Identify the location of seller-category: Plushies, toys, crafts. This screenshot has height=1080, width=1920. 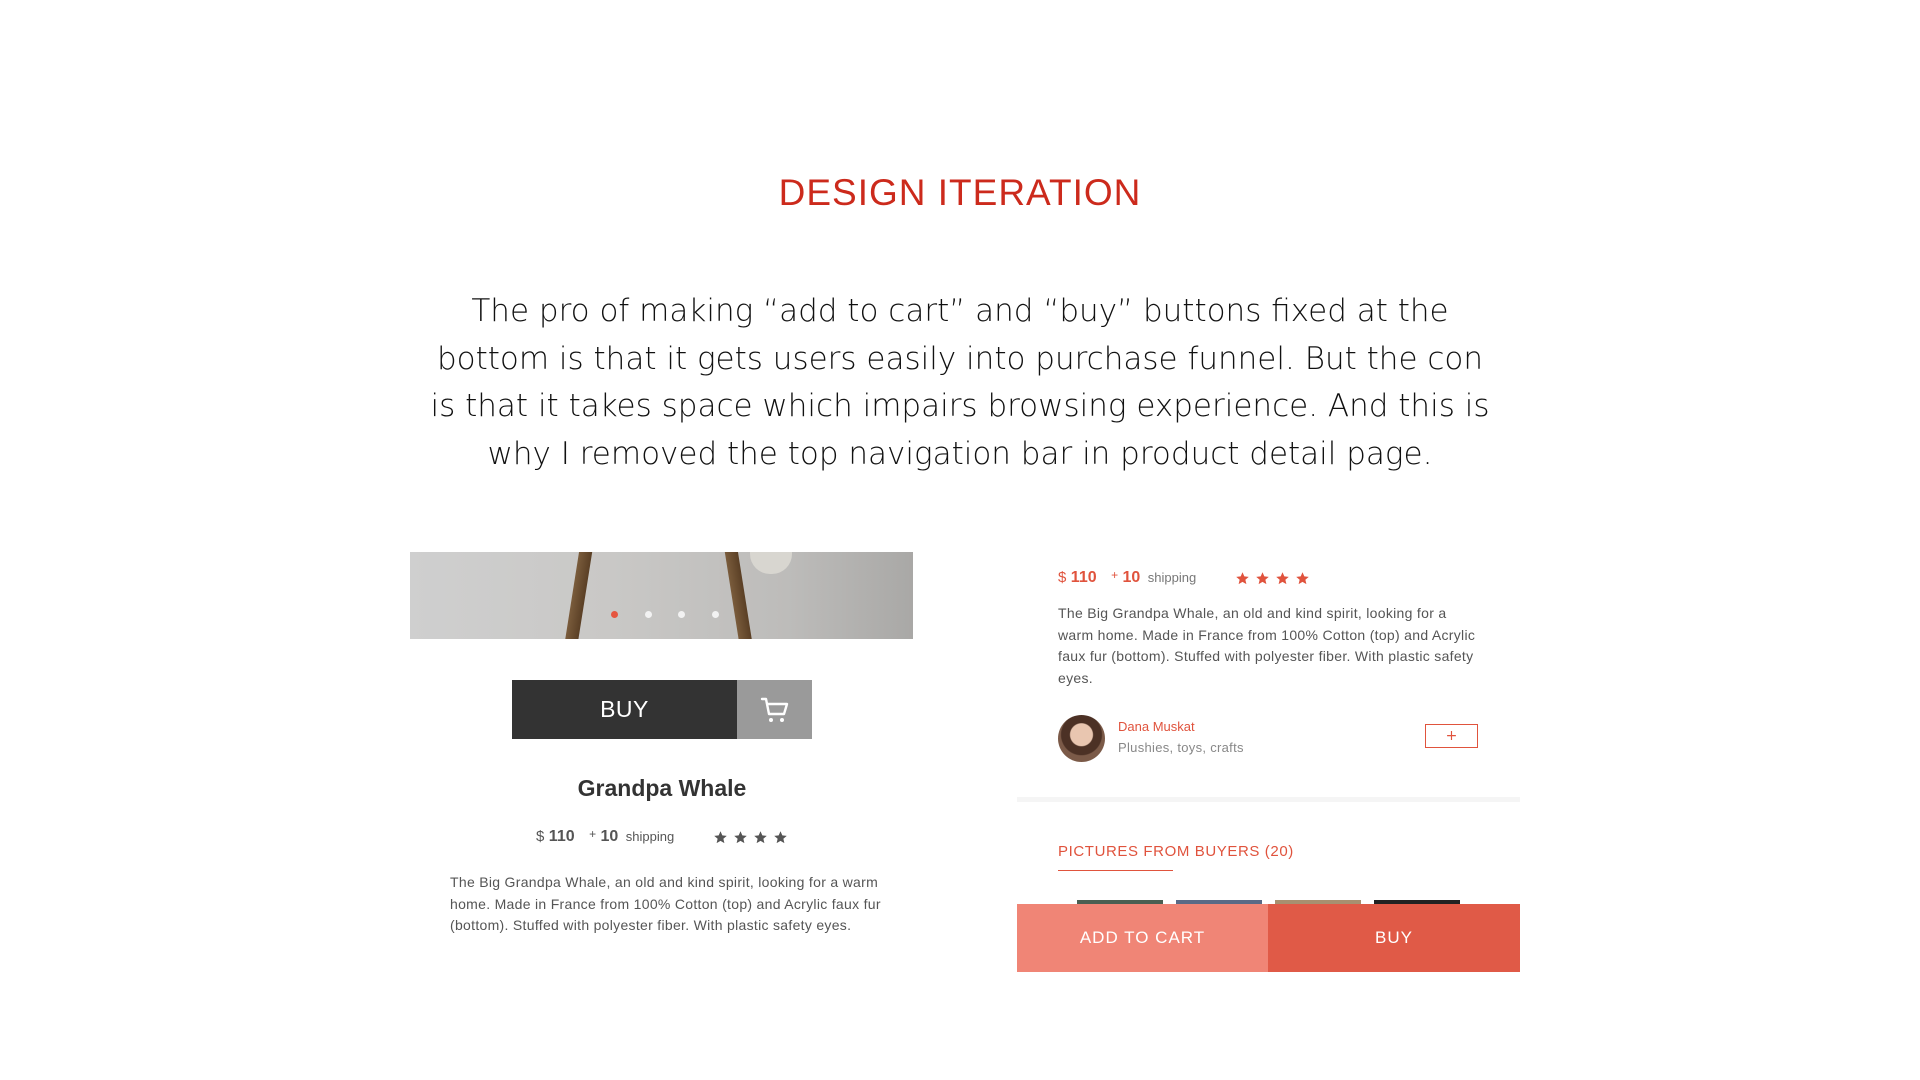
(1181, 747).